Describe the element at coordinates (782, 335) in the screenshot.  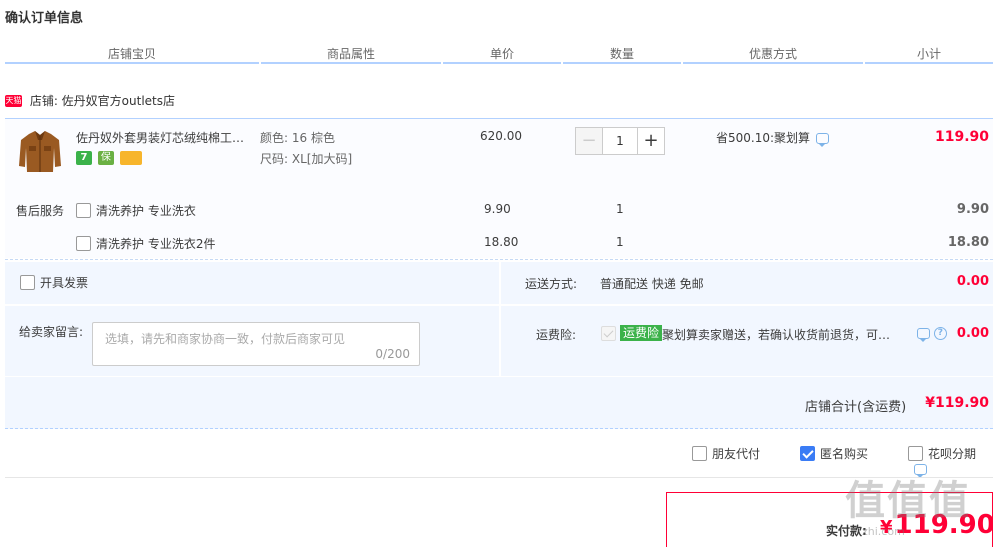
I see `insurance-desc: 聚划算卖家赠送，若确认收货前退货，可获保险赔付` at that location.